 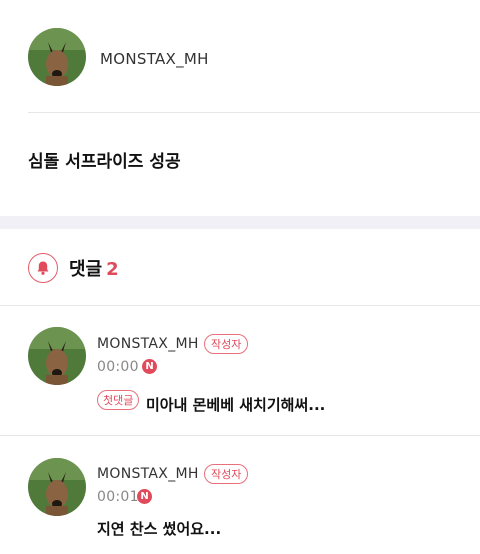 I want to click on post-author-name: MONSTAX_MH, so click(x=154, y=59).